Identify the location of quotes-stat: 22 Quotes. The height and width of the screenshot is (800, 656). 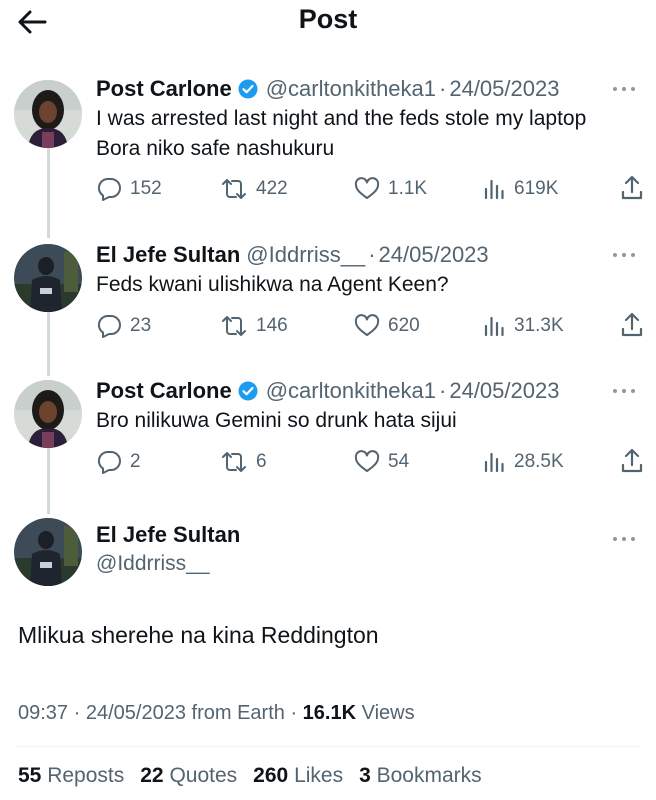
(188, 776).